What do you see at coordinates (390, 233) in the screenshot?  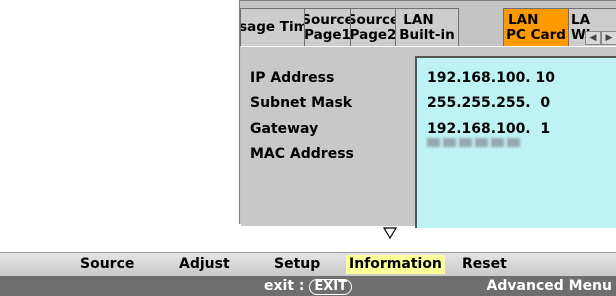 I see `scroll-down-icon` at bounding box center [390, 233].